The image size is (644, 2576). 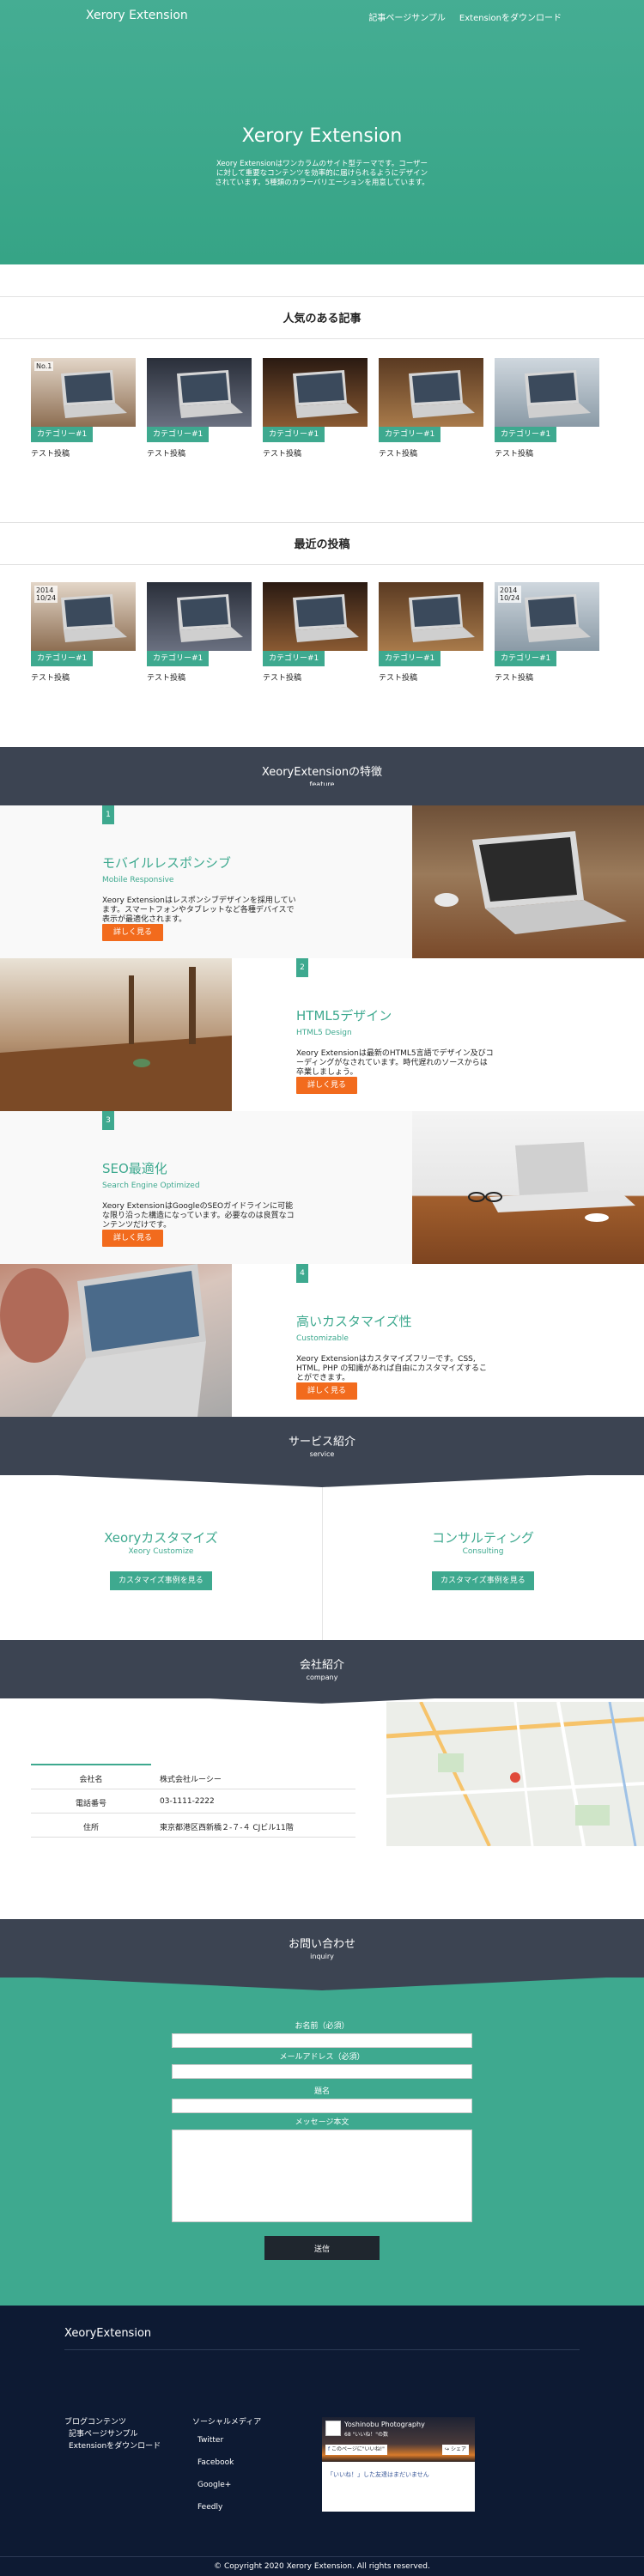 What do you see at coordinates (515, 1774) in the screenshot?
I see `company-map` at bounding box center [515, 1774].